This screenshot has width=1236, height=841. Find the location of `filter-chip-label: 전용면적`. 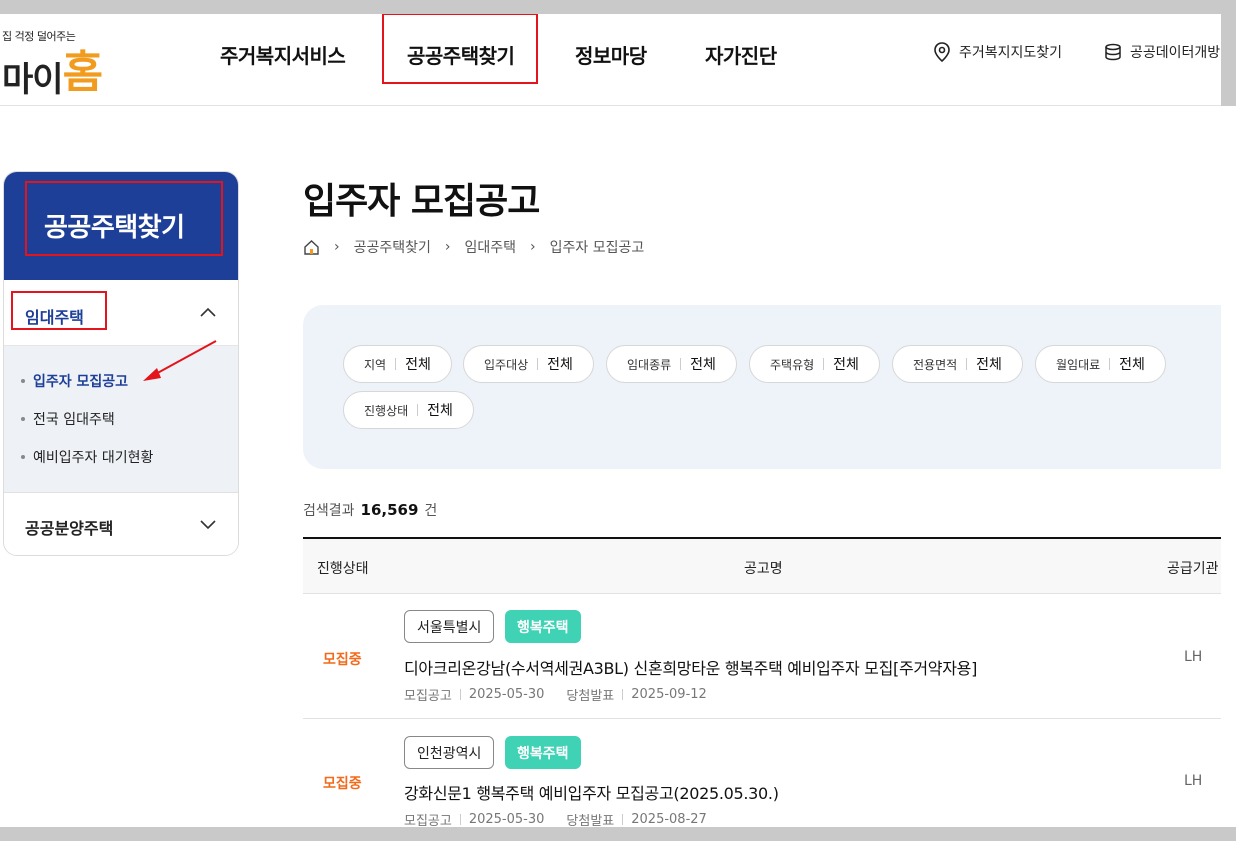

filter-chip-label: 전용면적 is located at coordinates (935, 364).